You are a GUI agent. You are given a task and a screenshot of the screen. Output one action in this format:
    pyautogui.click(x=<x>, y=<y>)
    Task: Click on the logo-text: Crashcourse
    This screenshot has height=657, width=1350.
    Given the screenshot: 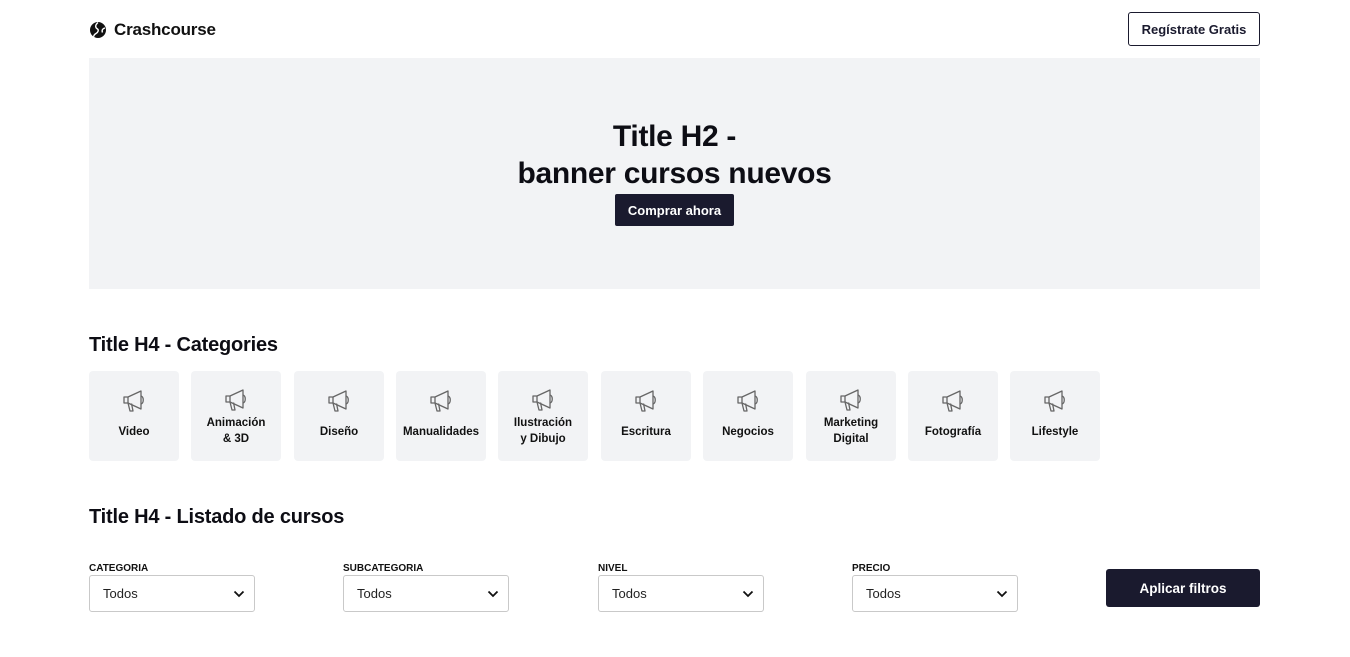 What is the action you would take?
    pyautogui.click(x=165, y=29)
    